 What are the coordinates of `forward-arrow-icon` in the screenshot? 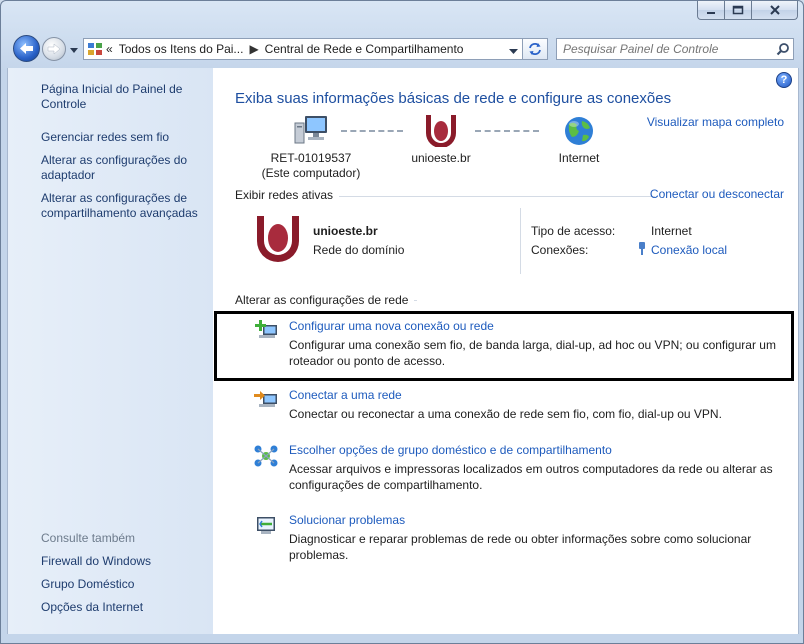 It's located at (54, 49).